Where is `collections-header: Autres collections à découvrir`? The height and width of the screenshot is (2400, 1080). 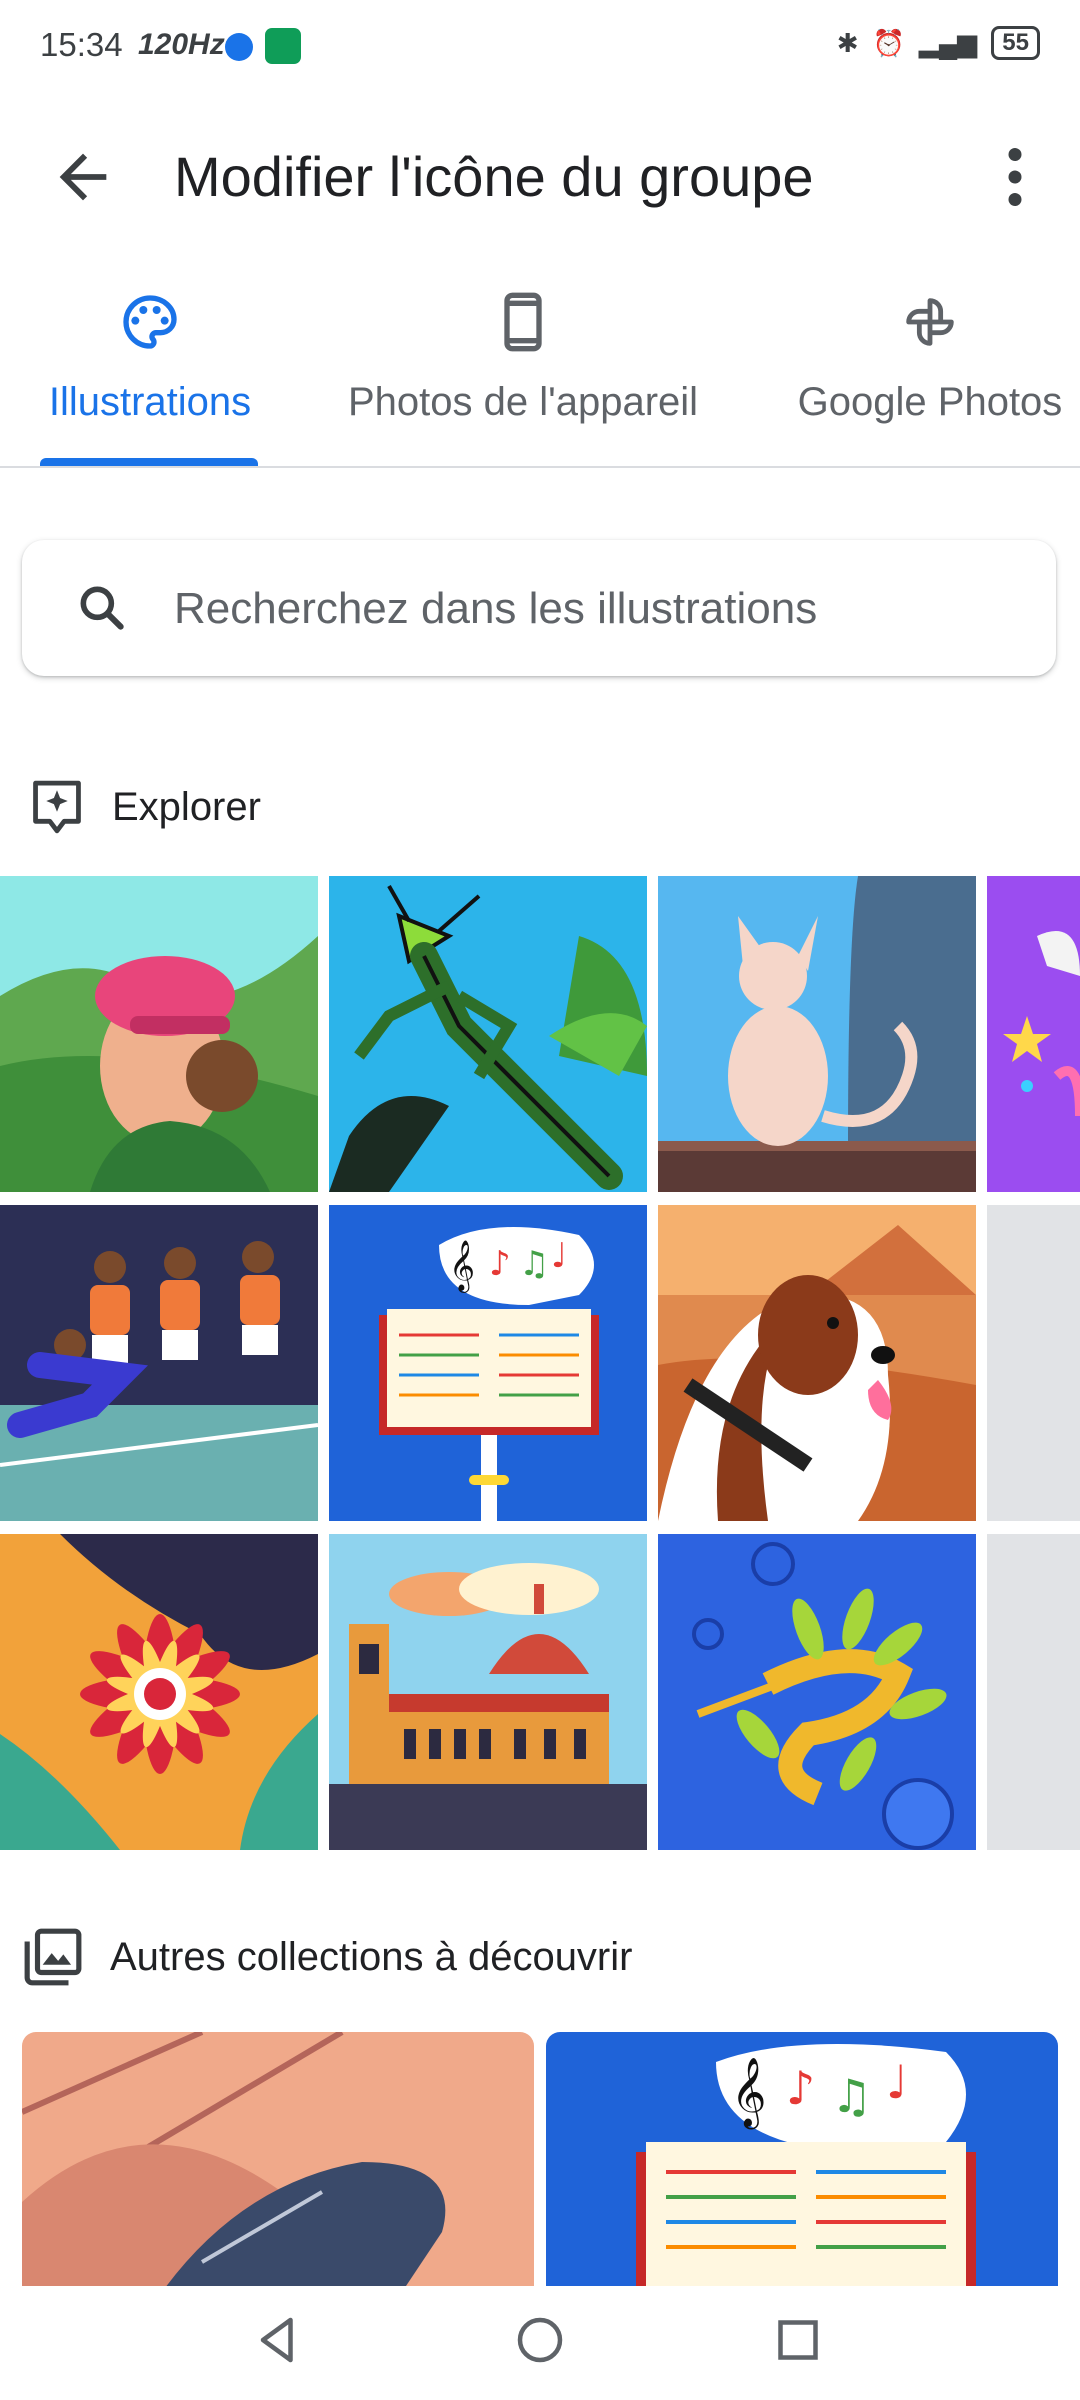
collections-header: Autres collections à découvrir is located at coordinates (327, 1957).